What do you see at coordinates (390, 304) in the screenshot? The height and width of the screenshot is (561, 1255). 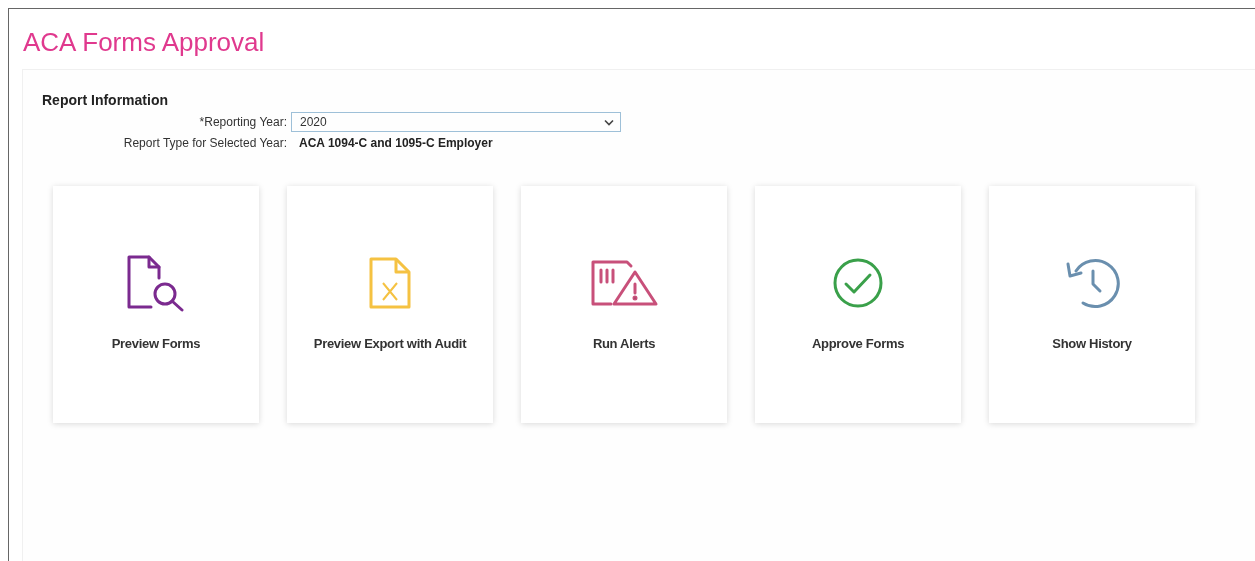 I see `action-tile: Preview Export with Audit` at bounding box center [390, 304].